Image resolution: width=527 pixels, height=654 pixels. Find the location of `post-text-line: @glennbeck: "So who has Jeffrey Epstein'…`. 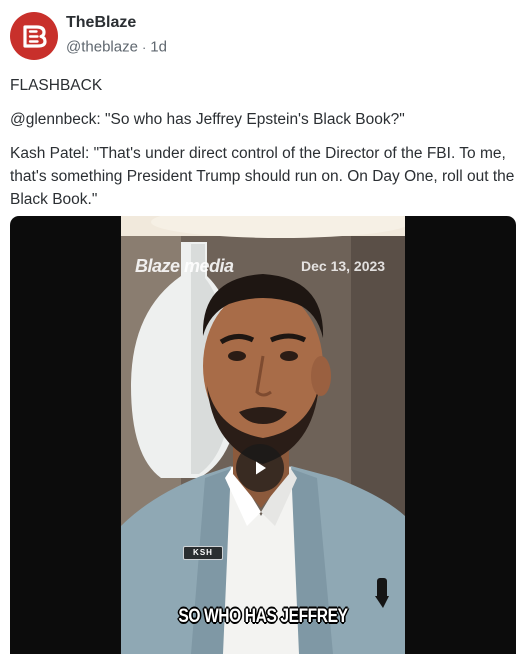

post-text-line: @glennbeck: "So who has Jeffrey Epstein'… is located at coordinates (207, 119).